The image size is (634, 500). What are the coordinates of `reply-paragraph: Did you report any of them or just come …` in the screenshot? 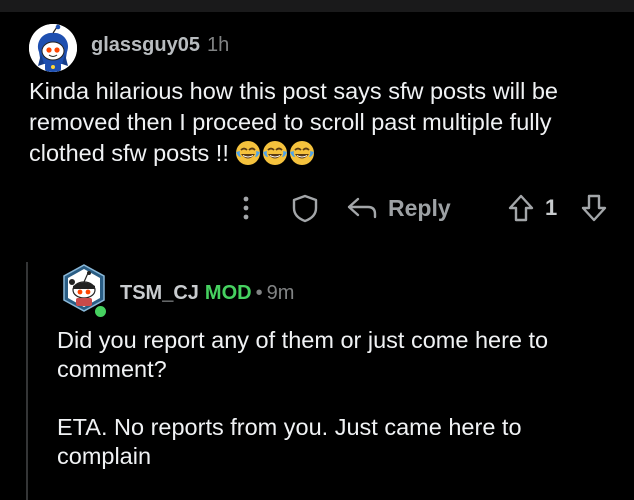 It's located at (303, 354).